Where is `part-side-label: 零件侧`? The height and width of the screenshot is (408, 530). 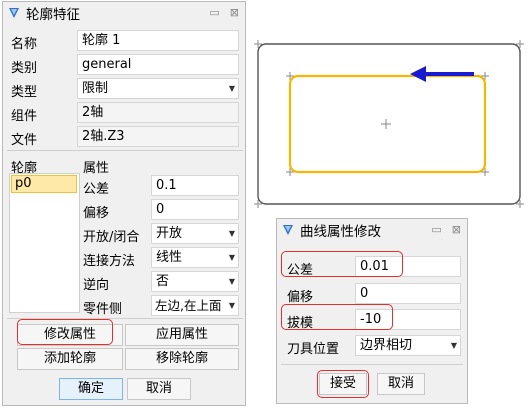
part-side-label: 零件侧 is located at coordinates (103, 309).